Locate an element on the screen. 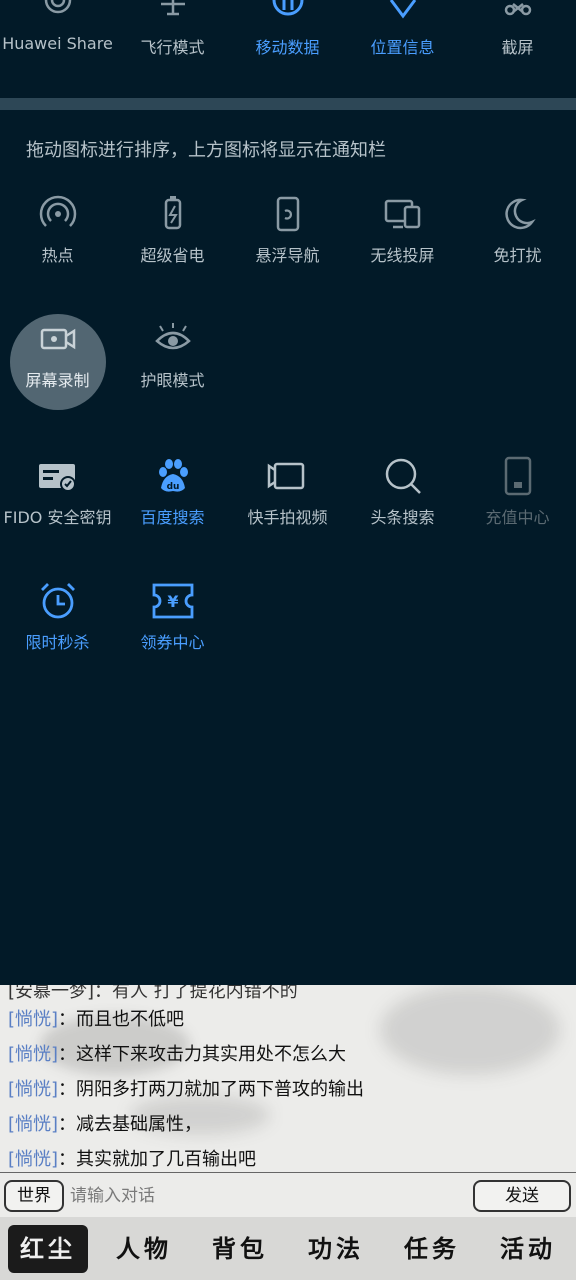 The height and width of the screenshot is (1280, 576). baidu-paw-icon: du is located at coordinates (173, 475).